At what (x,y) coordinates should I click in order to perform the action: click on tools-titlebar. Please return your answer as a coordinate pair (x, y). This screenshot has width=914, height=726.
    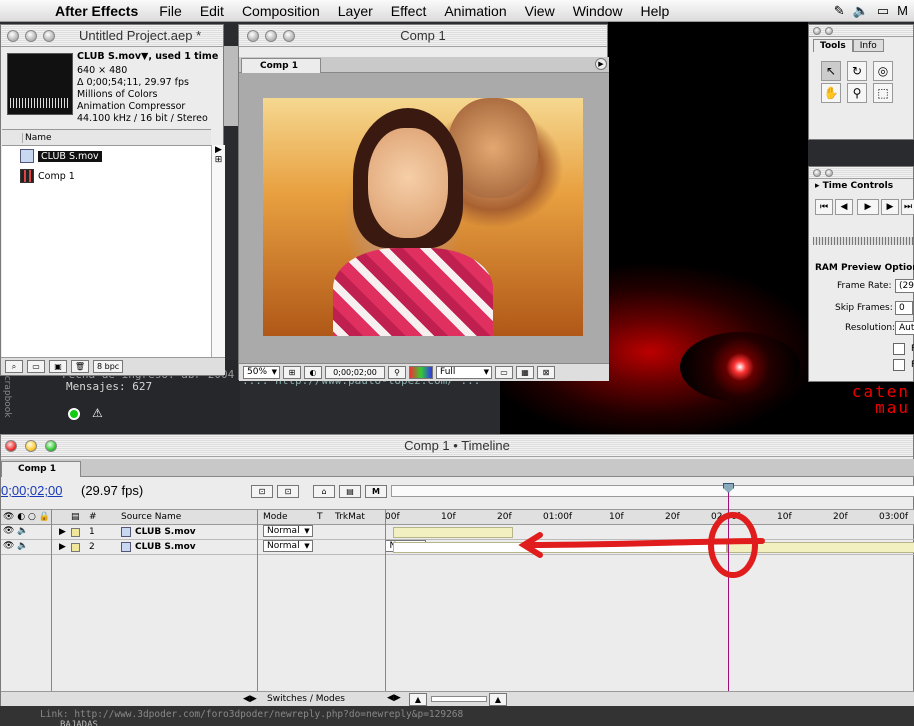
    Looking at the image, I should click on (861, 31).